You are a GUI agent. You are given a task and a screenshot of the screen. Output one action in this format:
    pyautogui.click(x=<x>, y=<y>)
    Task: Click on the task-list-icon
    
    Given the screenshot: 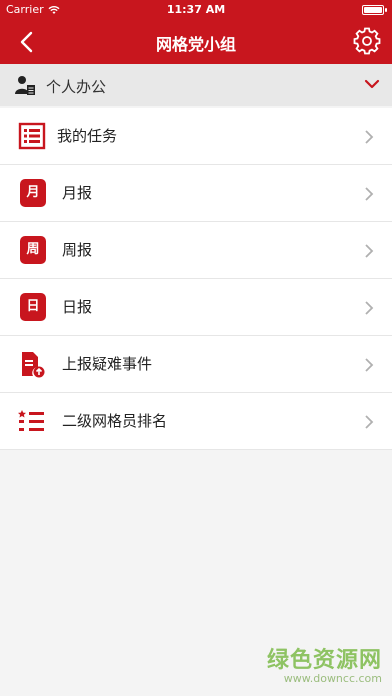 What is the action you would take?
    pyautogui.click(x=32, y=136)
    